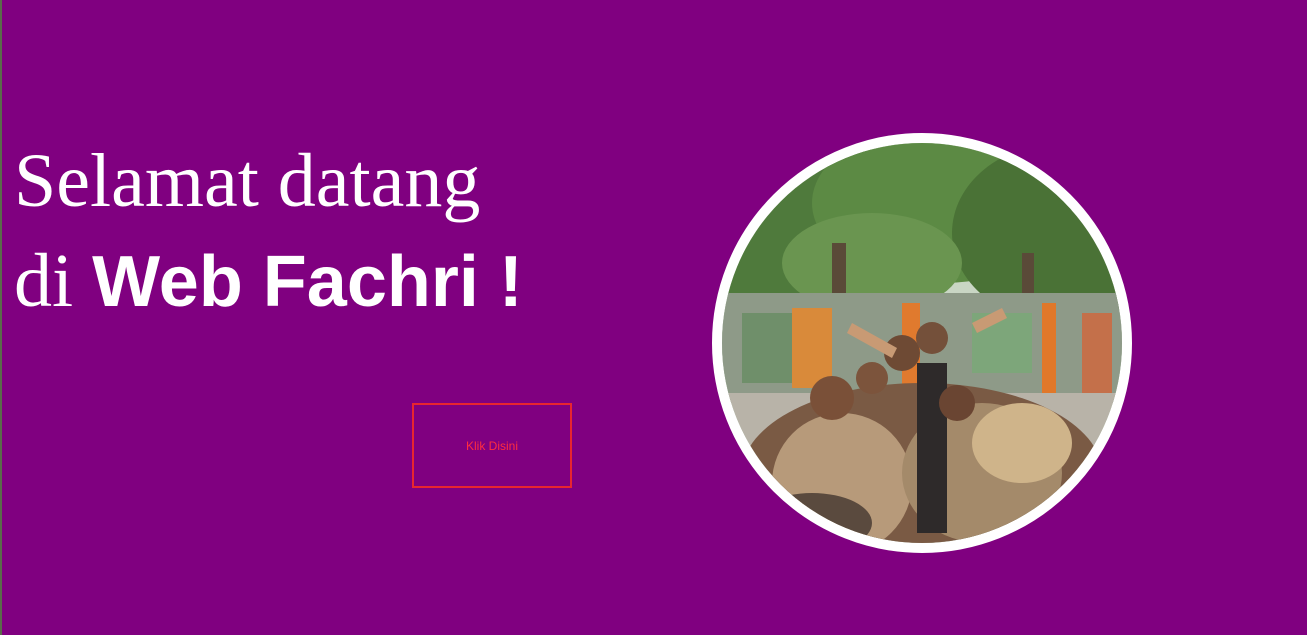  What do you see at coordinates (492, 445) in the screenshot?
I see `cta-button: Klik Disini` at bounding box center [492, 445].